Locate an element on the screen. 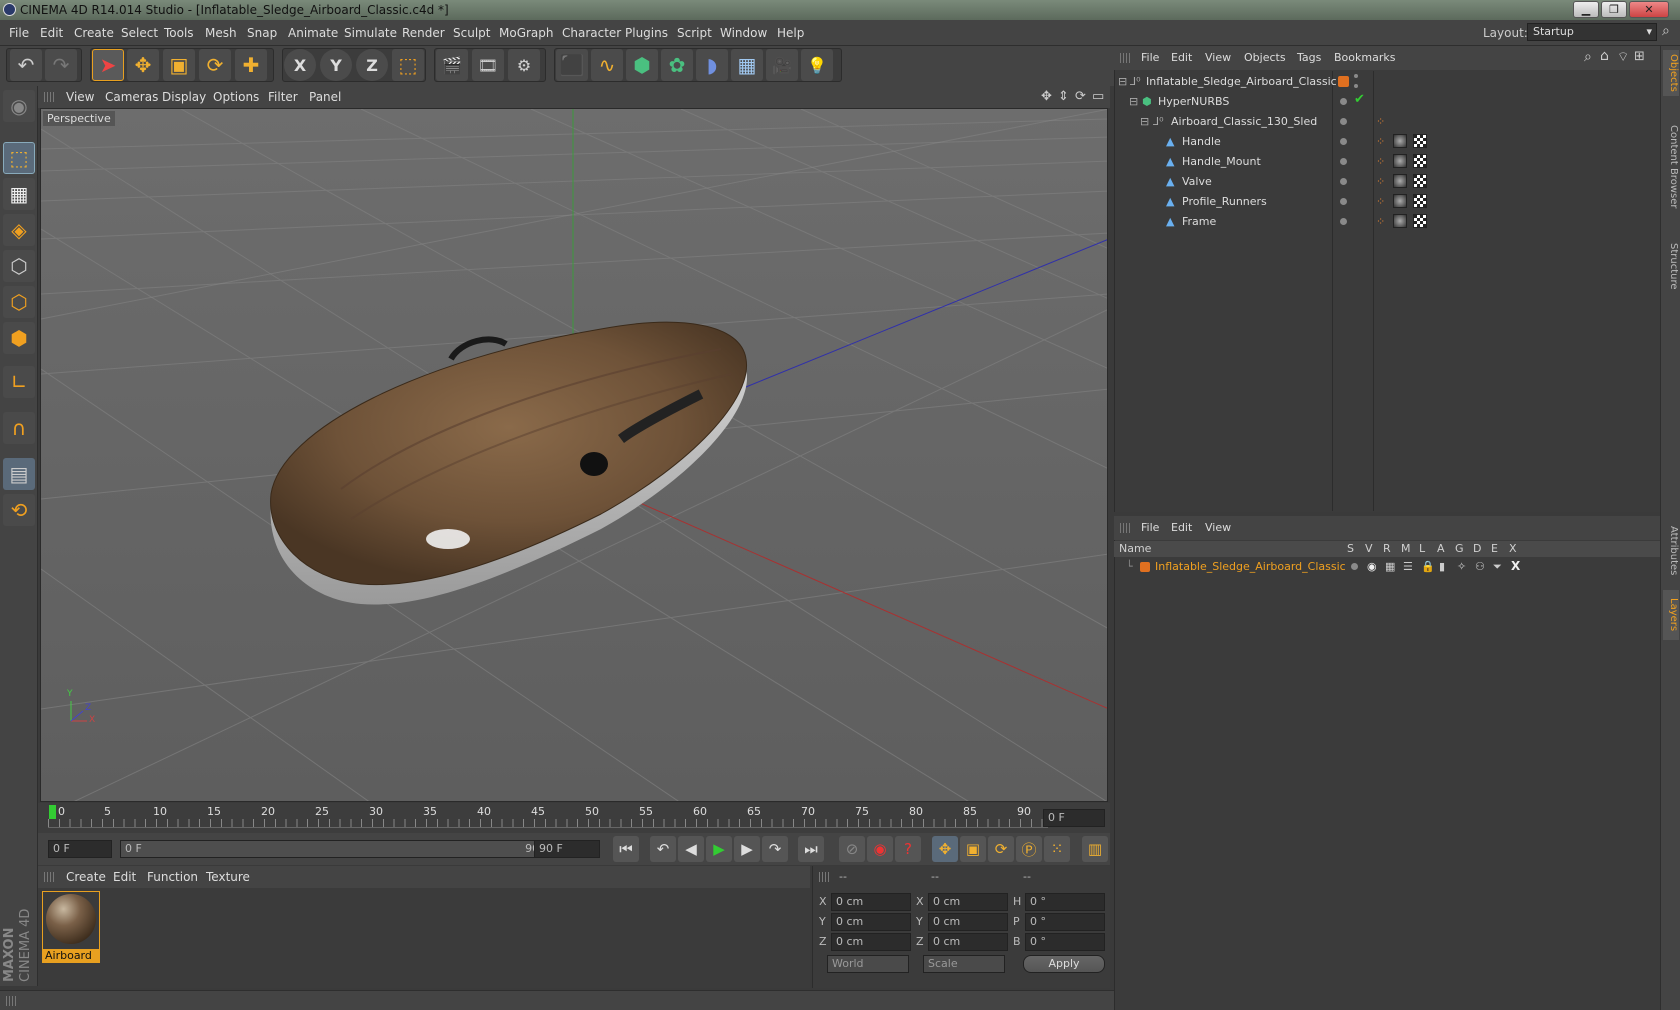  animation-icon: ▮ is located at coordinates (1442, 566).